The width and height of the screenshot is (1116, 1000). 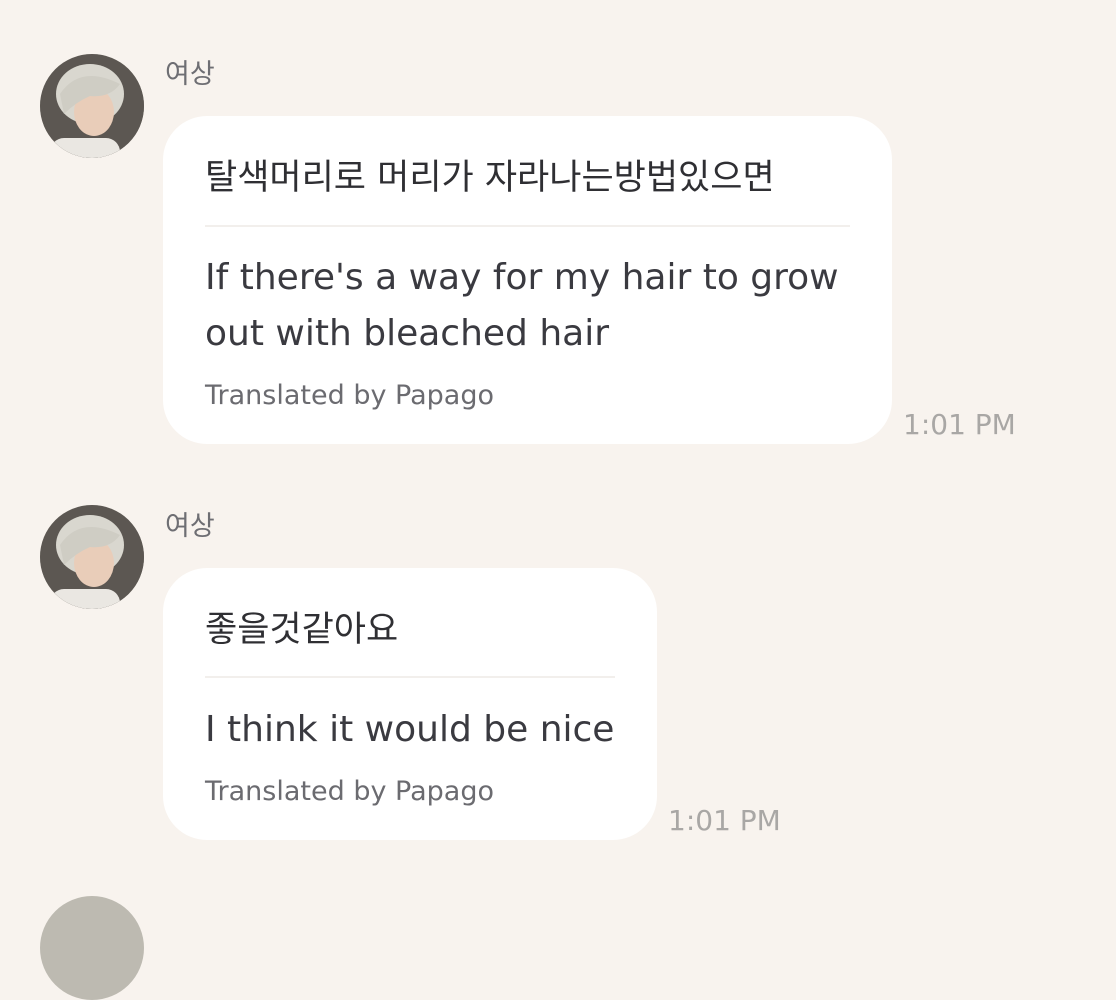 What do you see at coordinates (302, 630) in the screenshot?
I see `original-text: 좋을것같아요` at bounding box center [302, 630].